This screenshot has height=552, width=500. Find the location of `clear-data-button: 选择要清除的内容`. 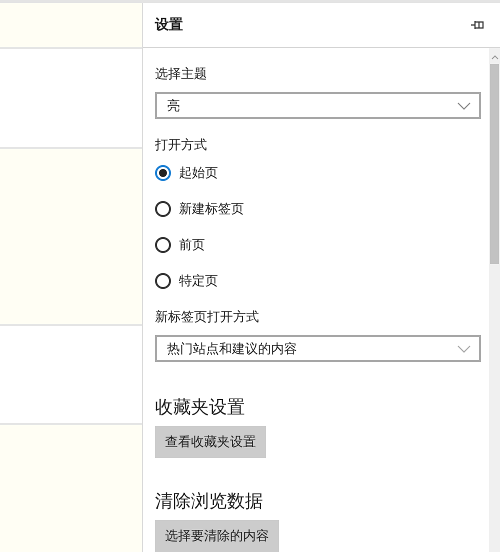

clear-data-button: 选择要清除的内容 is located at coordinates (217, 536).